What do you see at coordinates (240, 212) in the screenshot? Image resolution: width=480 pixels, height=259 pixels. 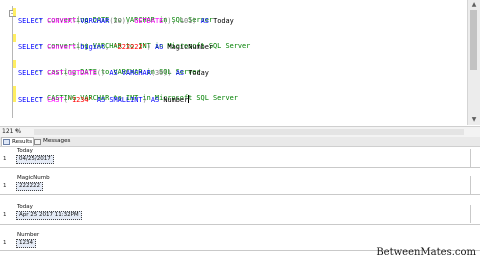 I see `result-grid: Today 1 Apr 25 2017 11:32PM` at bounding box center [240, 212].